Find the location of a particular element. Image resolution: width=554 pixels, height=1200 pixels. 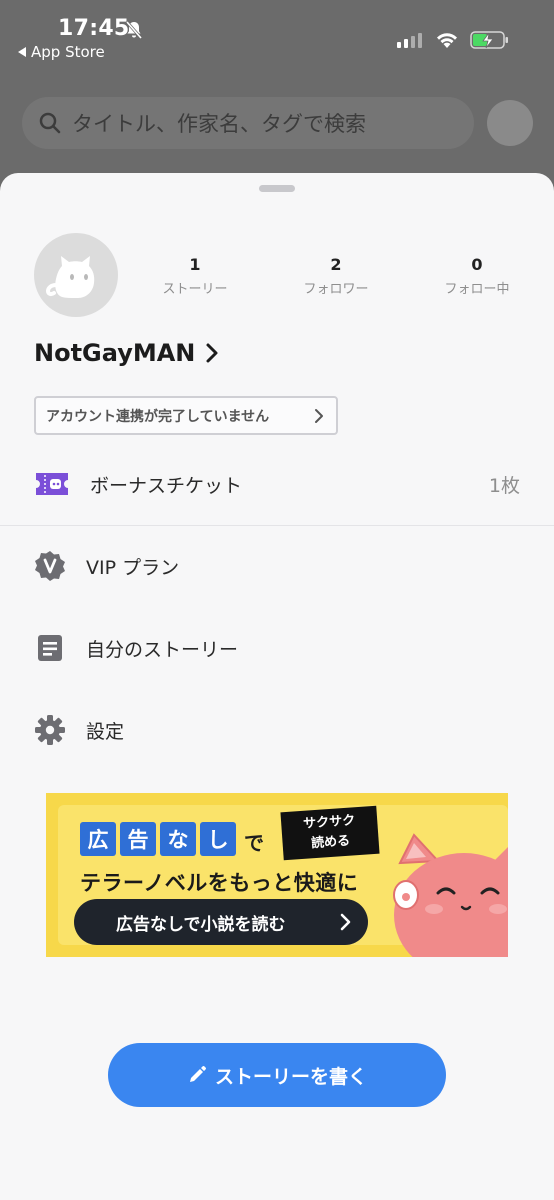

ticket-icon is located at coordinates (52, 484).